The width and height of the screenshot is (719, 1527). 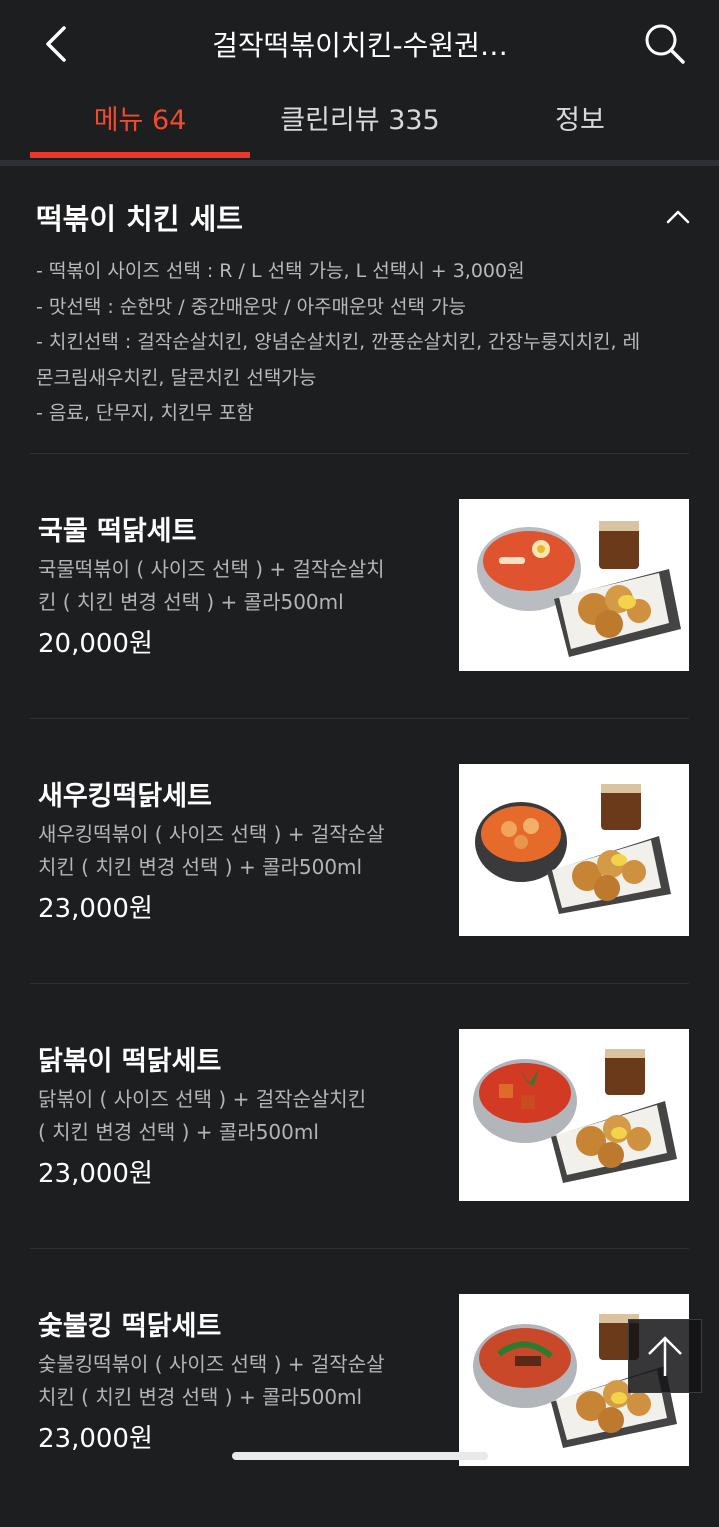 What do you see at coordinates (202, 1099) in the screenshot?
I see `description-line: 닭볶이 ( 사이즈 선택 ) + 걸작순살치킨` at bounding box center [202, 1099].